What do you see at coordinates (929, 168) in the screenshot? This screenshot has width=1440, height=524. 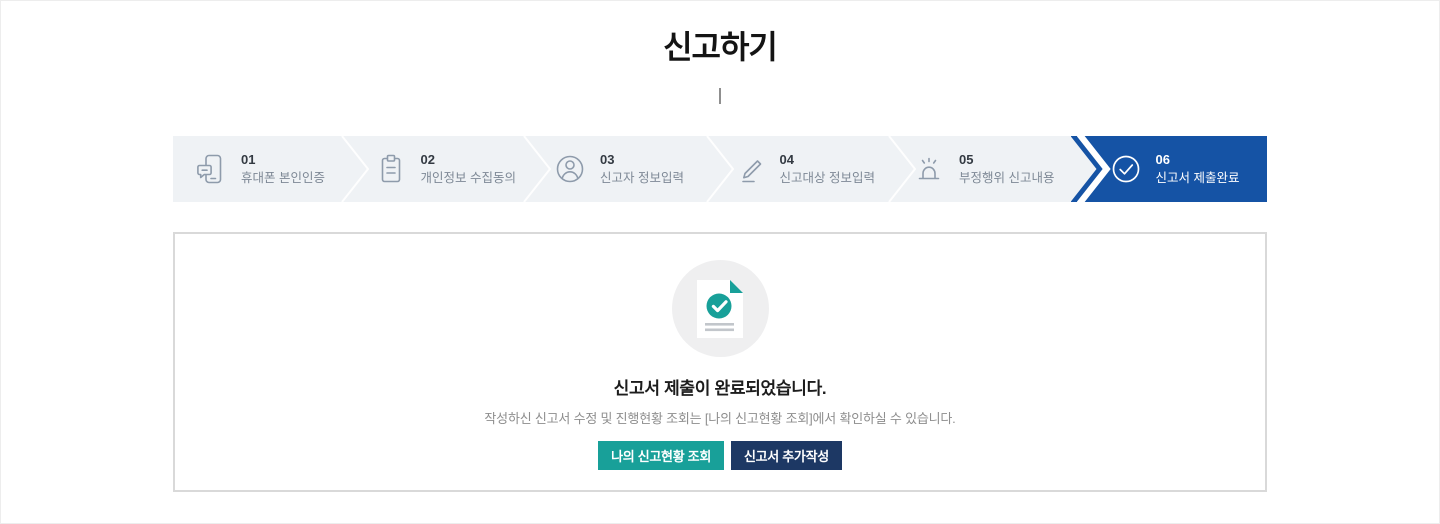 I see `siren-icon` at bounding box center [929, 168].